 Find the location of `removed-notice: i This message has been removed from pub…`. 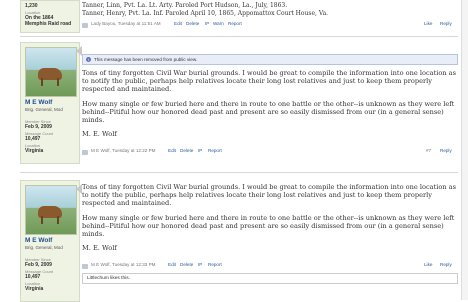

removed-notice: i This message has been removed from pub… is located at coordinates (270, 59).